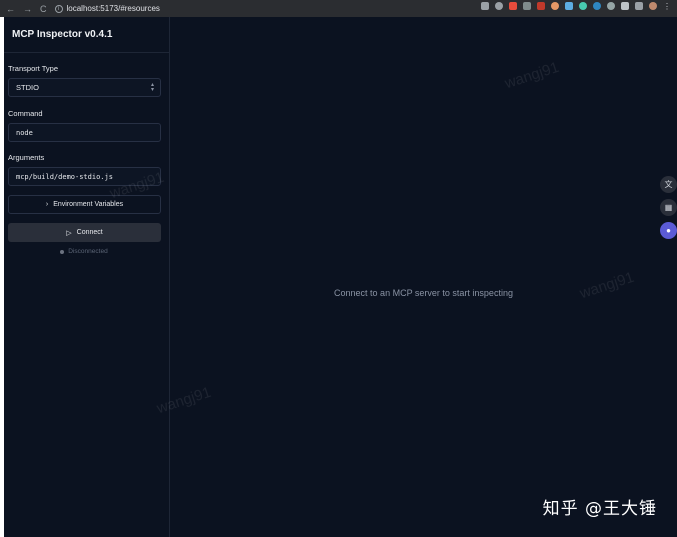  What do you see at coordinates (653, 6) in the screenshot?
I see `avatar` at bounding box center [653, 6].